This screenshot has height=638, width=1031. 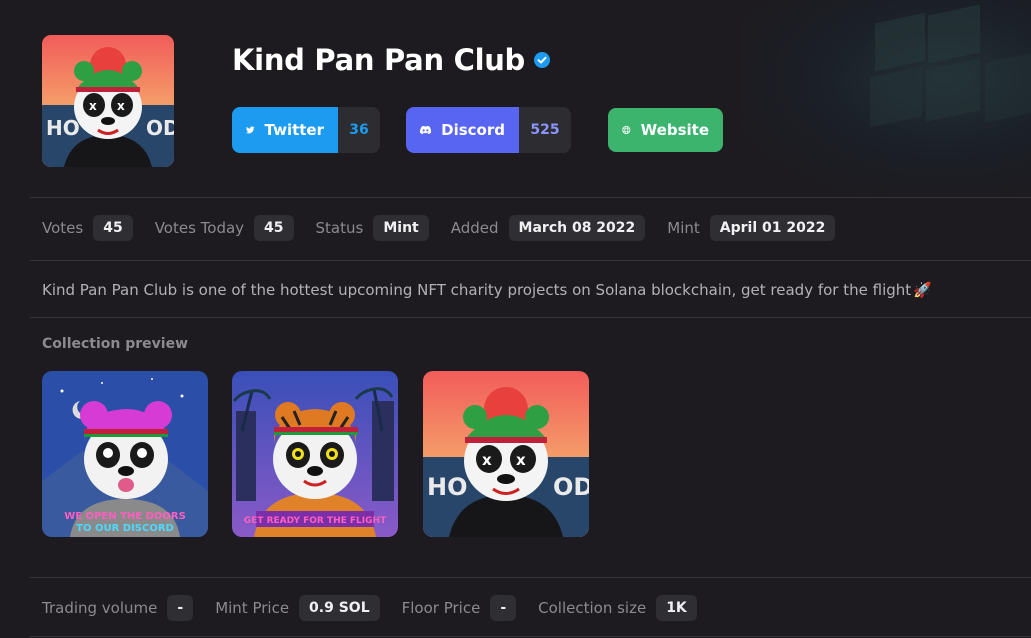 I want to click on title-row: Kind Pan Pan Club, so click(x=391, y=60).